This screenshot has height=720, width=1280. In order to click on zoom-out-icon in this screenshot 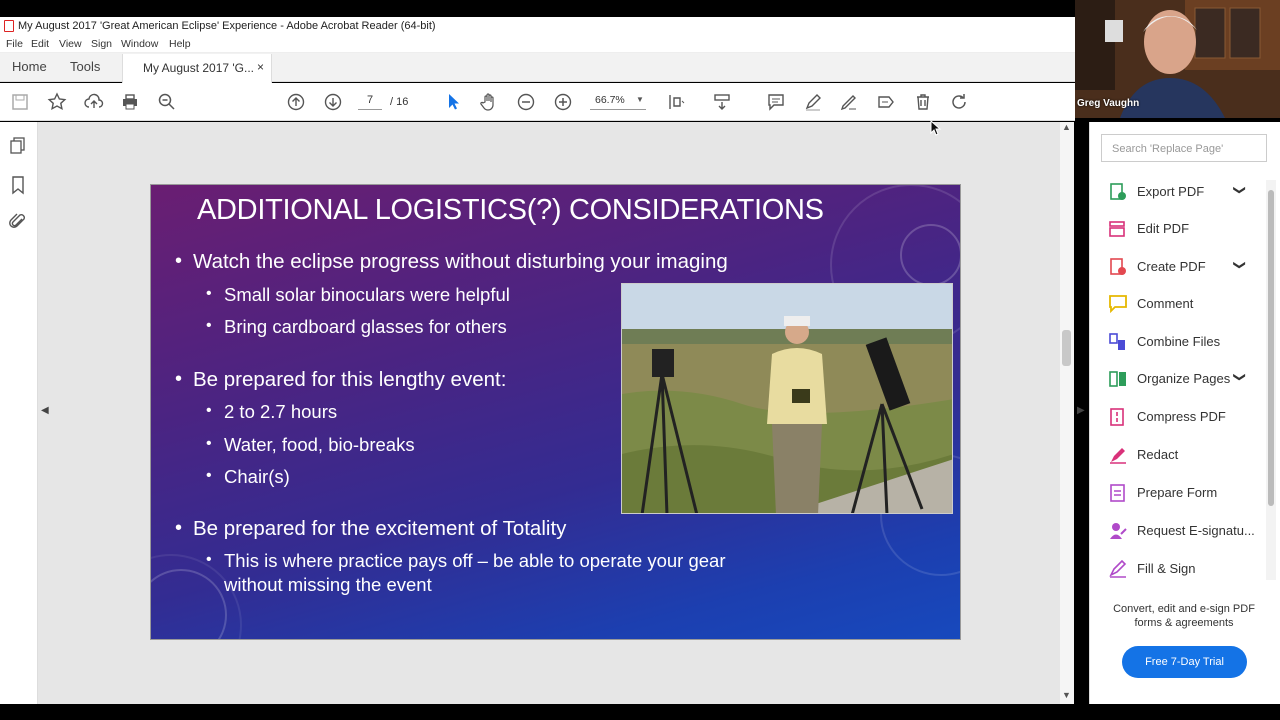, I will do `click(526, 102)`.